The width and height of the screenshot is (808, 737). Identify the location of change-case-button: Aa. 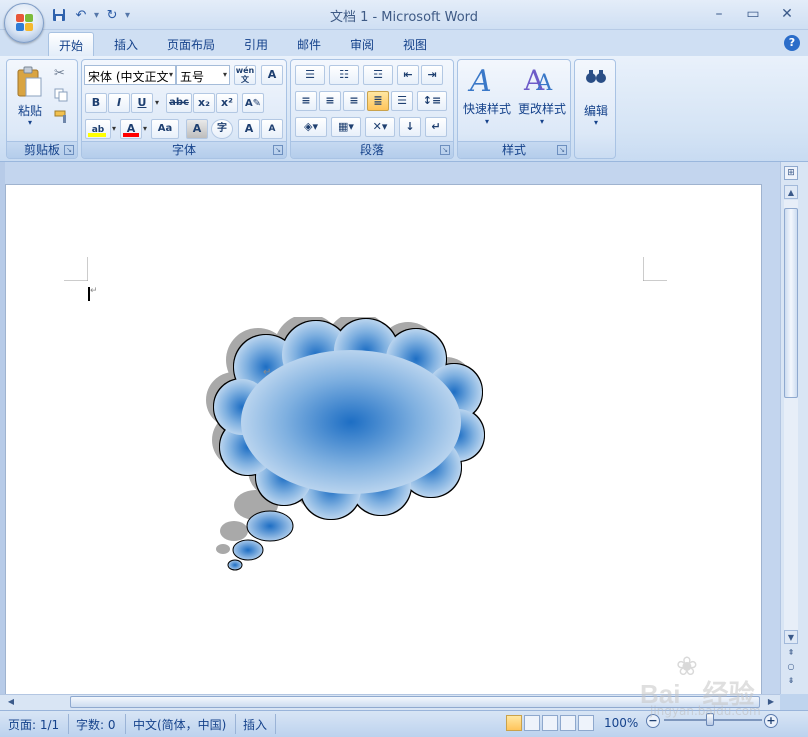
(165, 129).